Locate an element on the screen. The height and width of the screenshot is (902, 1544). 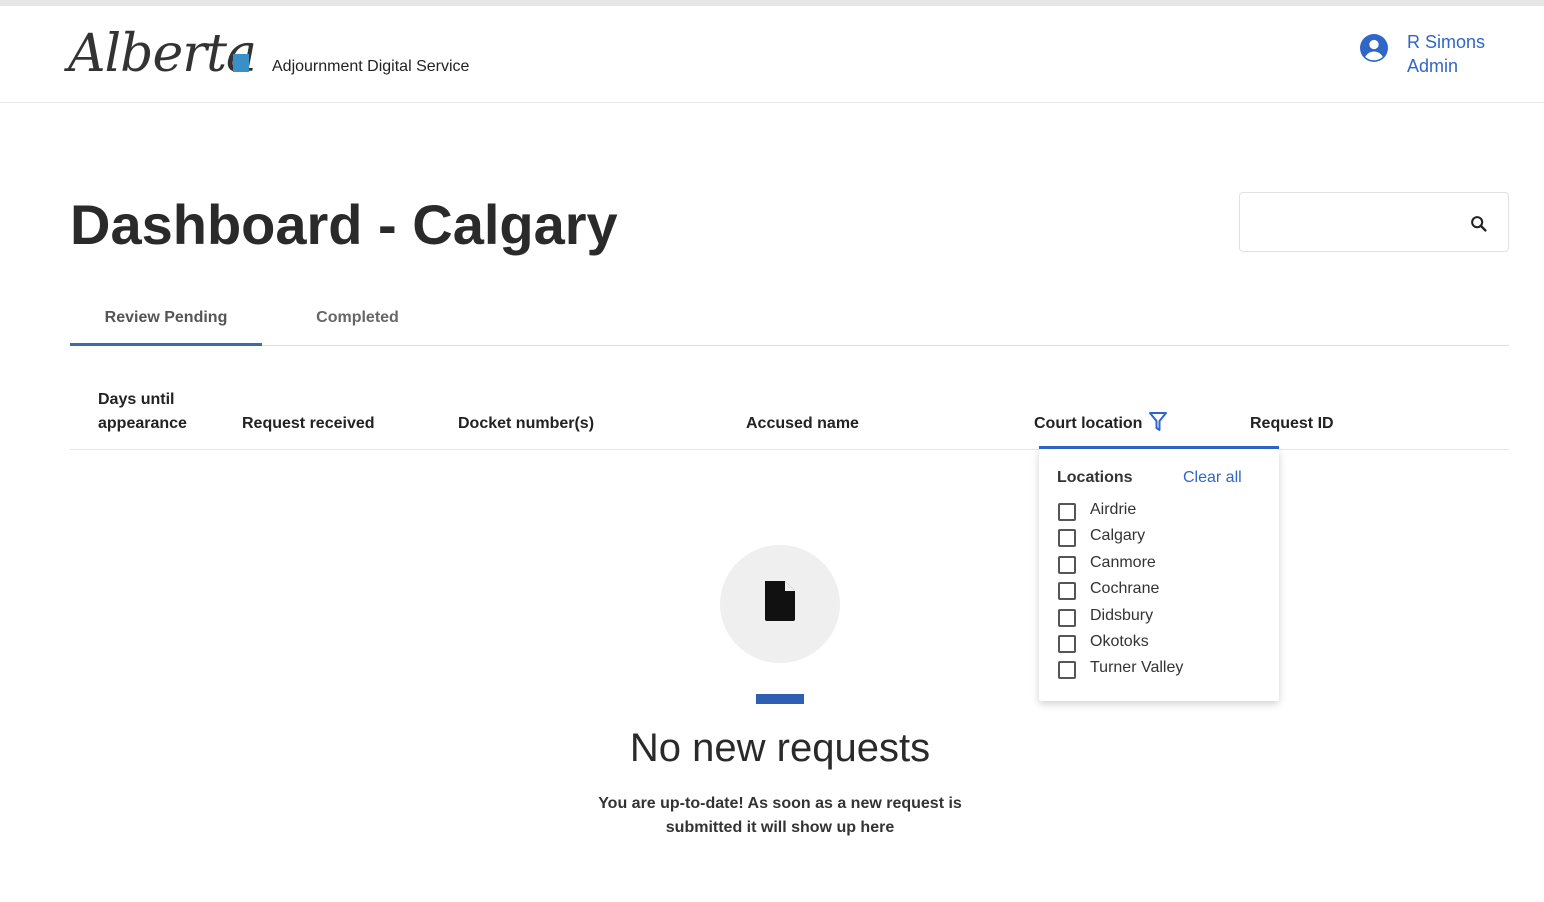
alberta-logo: Alberta is located at coordinates (162, 55).